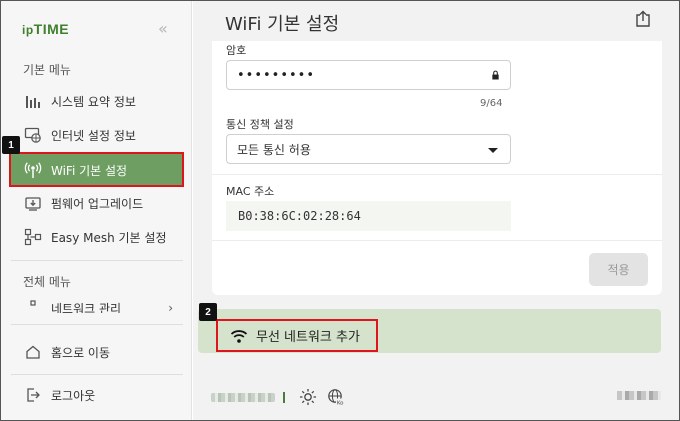  What do you see at coordinates (639, 395) in the screenshot?
I see `redacted-version` at bounding box center [639, 395].